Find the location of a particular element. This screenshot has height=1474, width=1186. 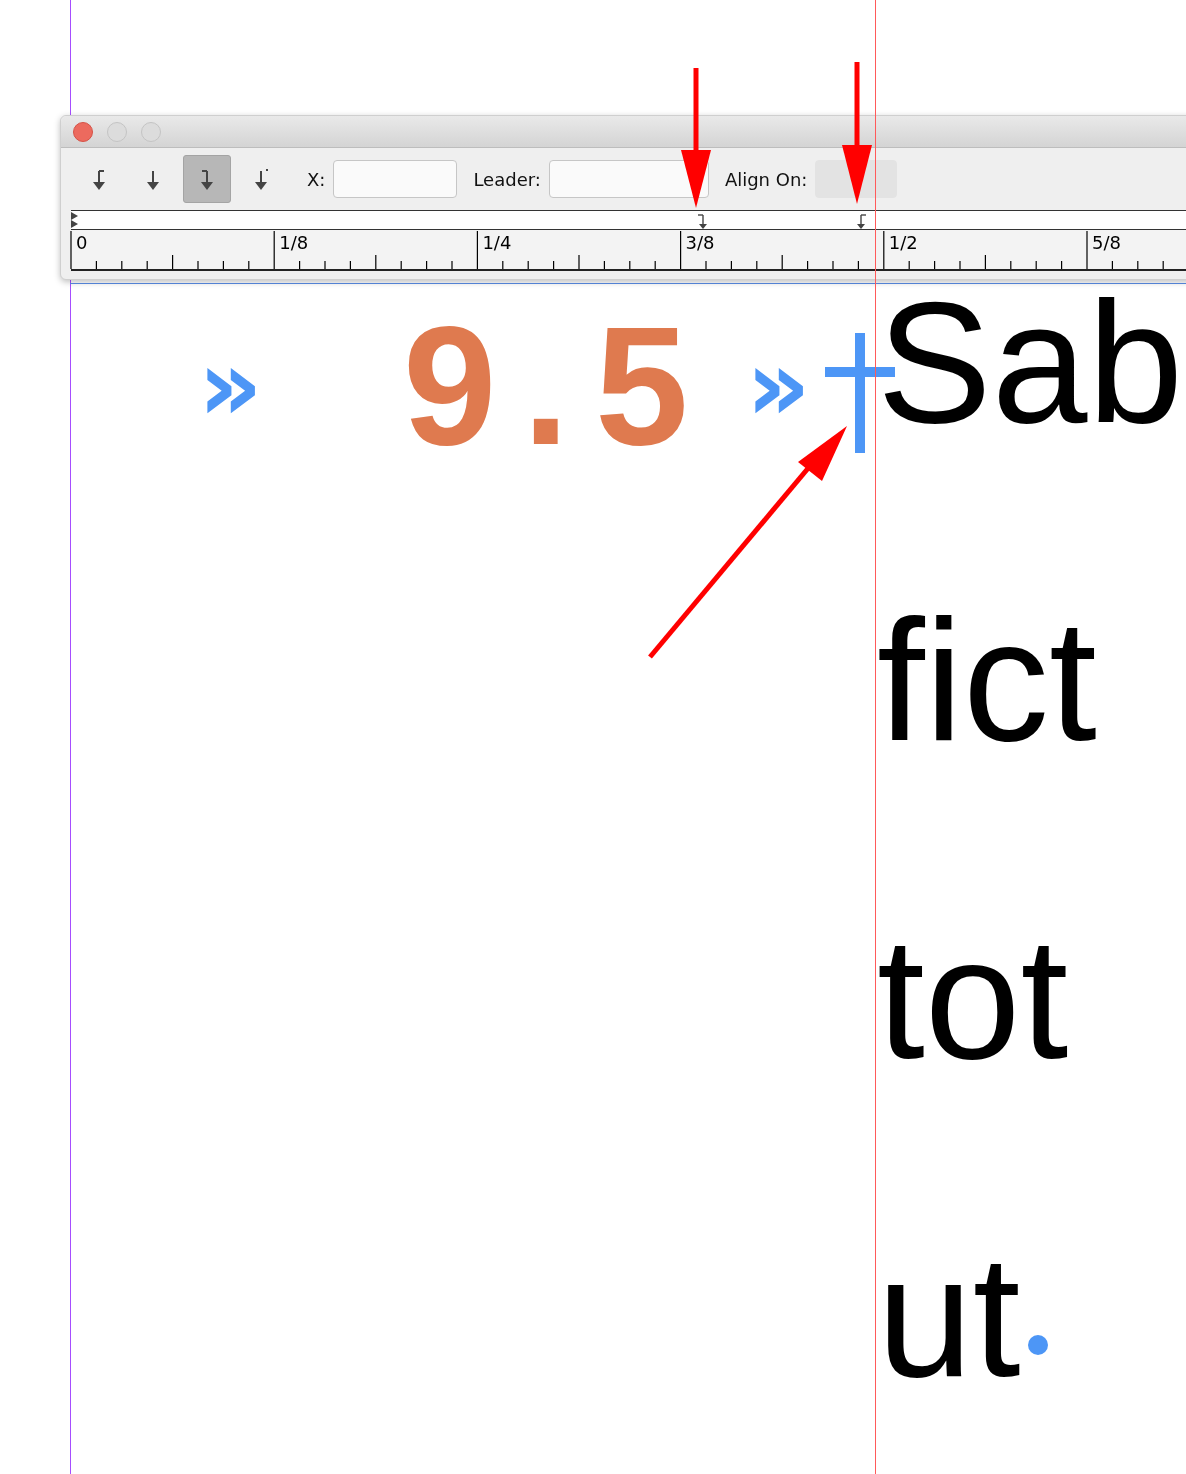

left-tab-stop-icon is located at coordinates (861, 221).